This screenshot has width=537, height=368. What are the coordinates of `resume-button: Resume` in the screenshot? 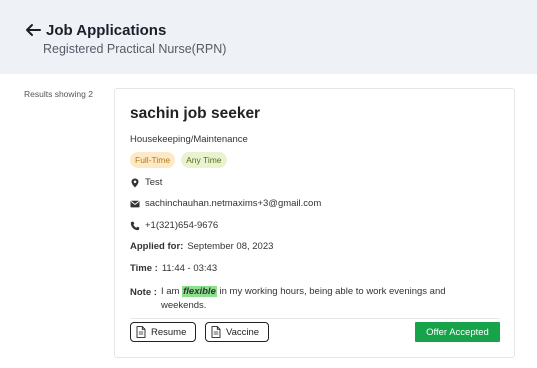 It's located at (163, 332).